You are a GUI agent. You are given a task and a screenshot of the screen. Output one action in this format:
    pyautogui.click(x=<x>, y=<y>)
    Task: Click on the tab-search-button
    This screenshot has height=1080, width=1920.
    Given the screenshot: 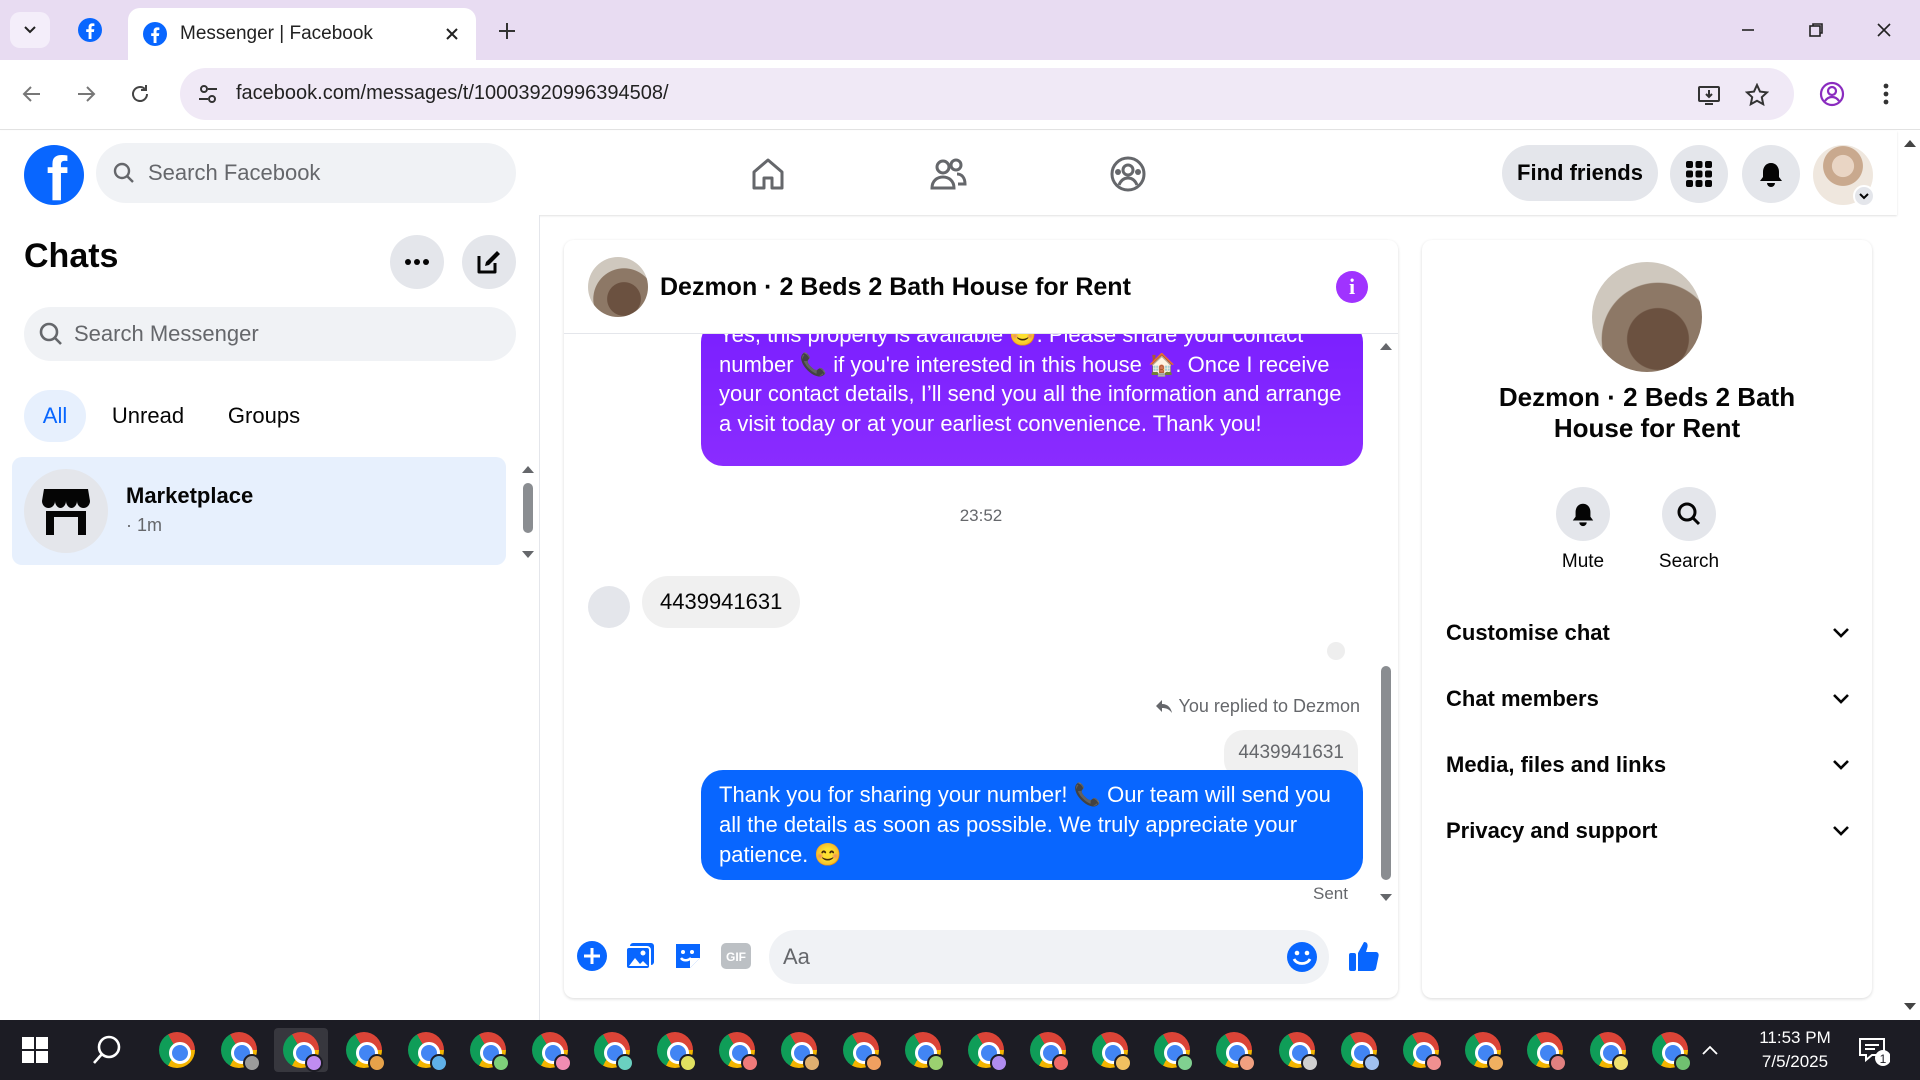 What is the action you would take?
    pyautogui.click(x=30, y=30)
    